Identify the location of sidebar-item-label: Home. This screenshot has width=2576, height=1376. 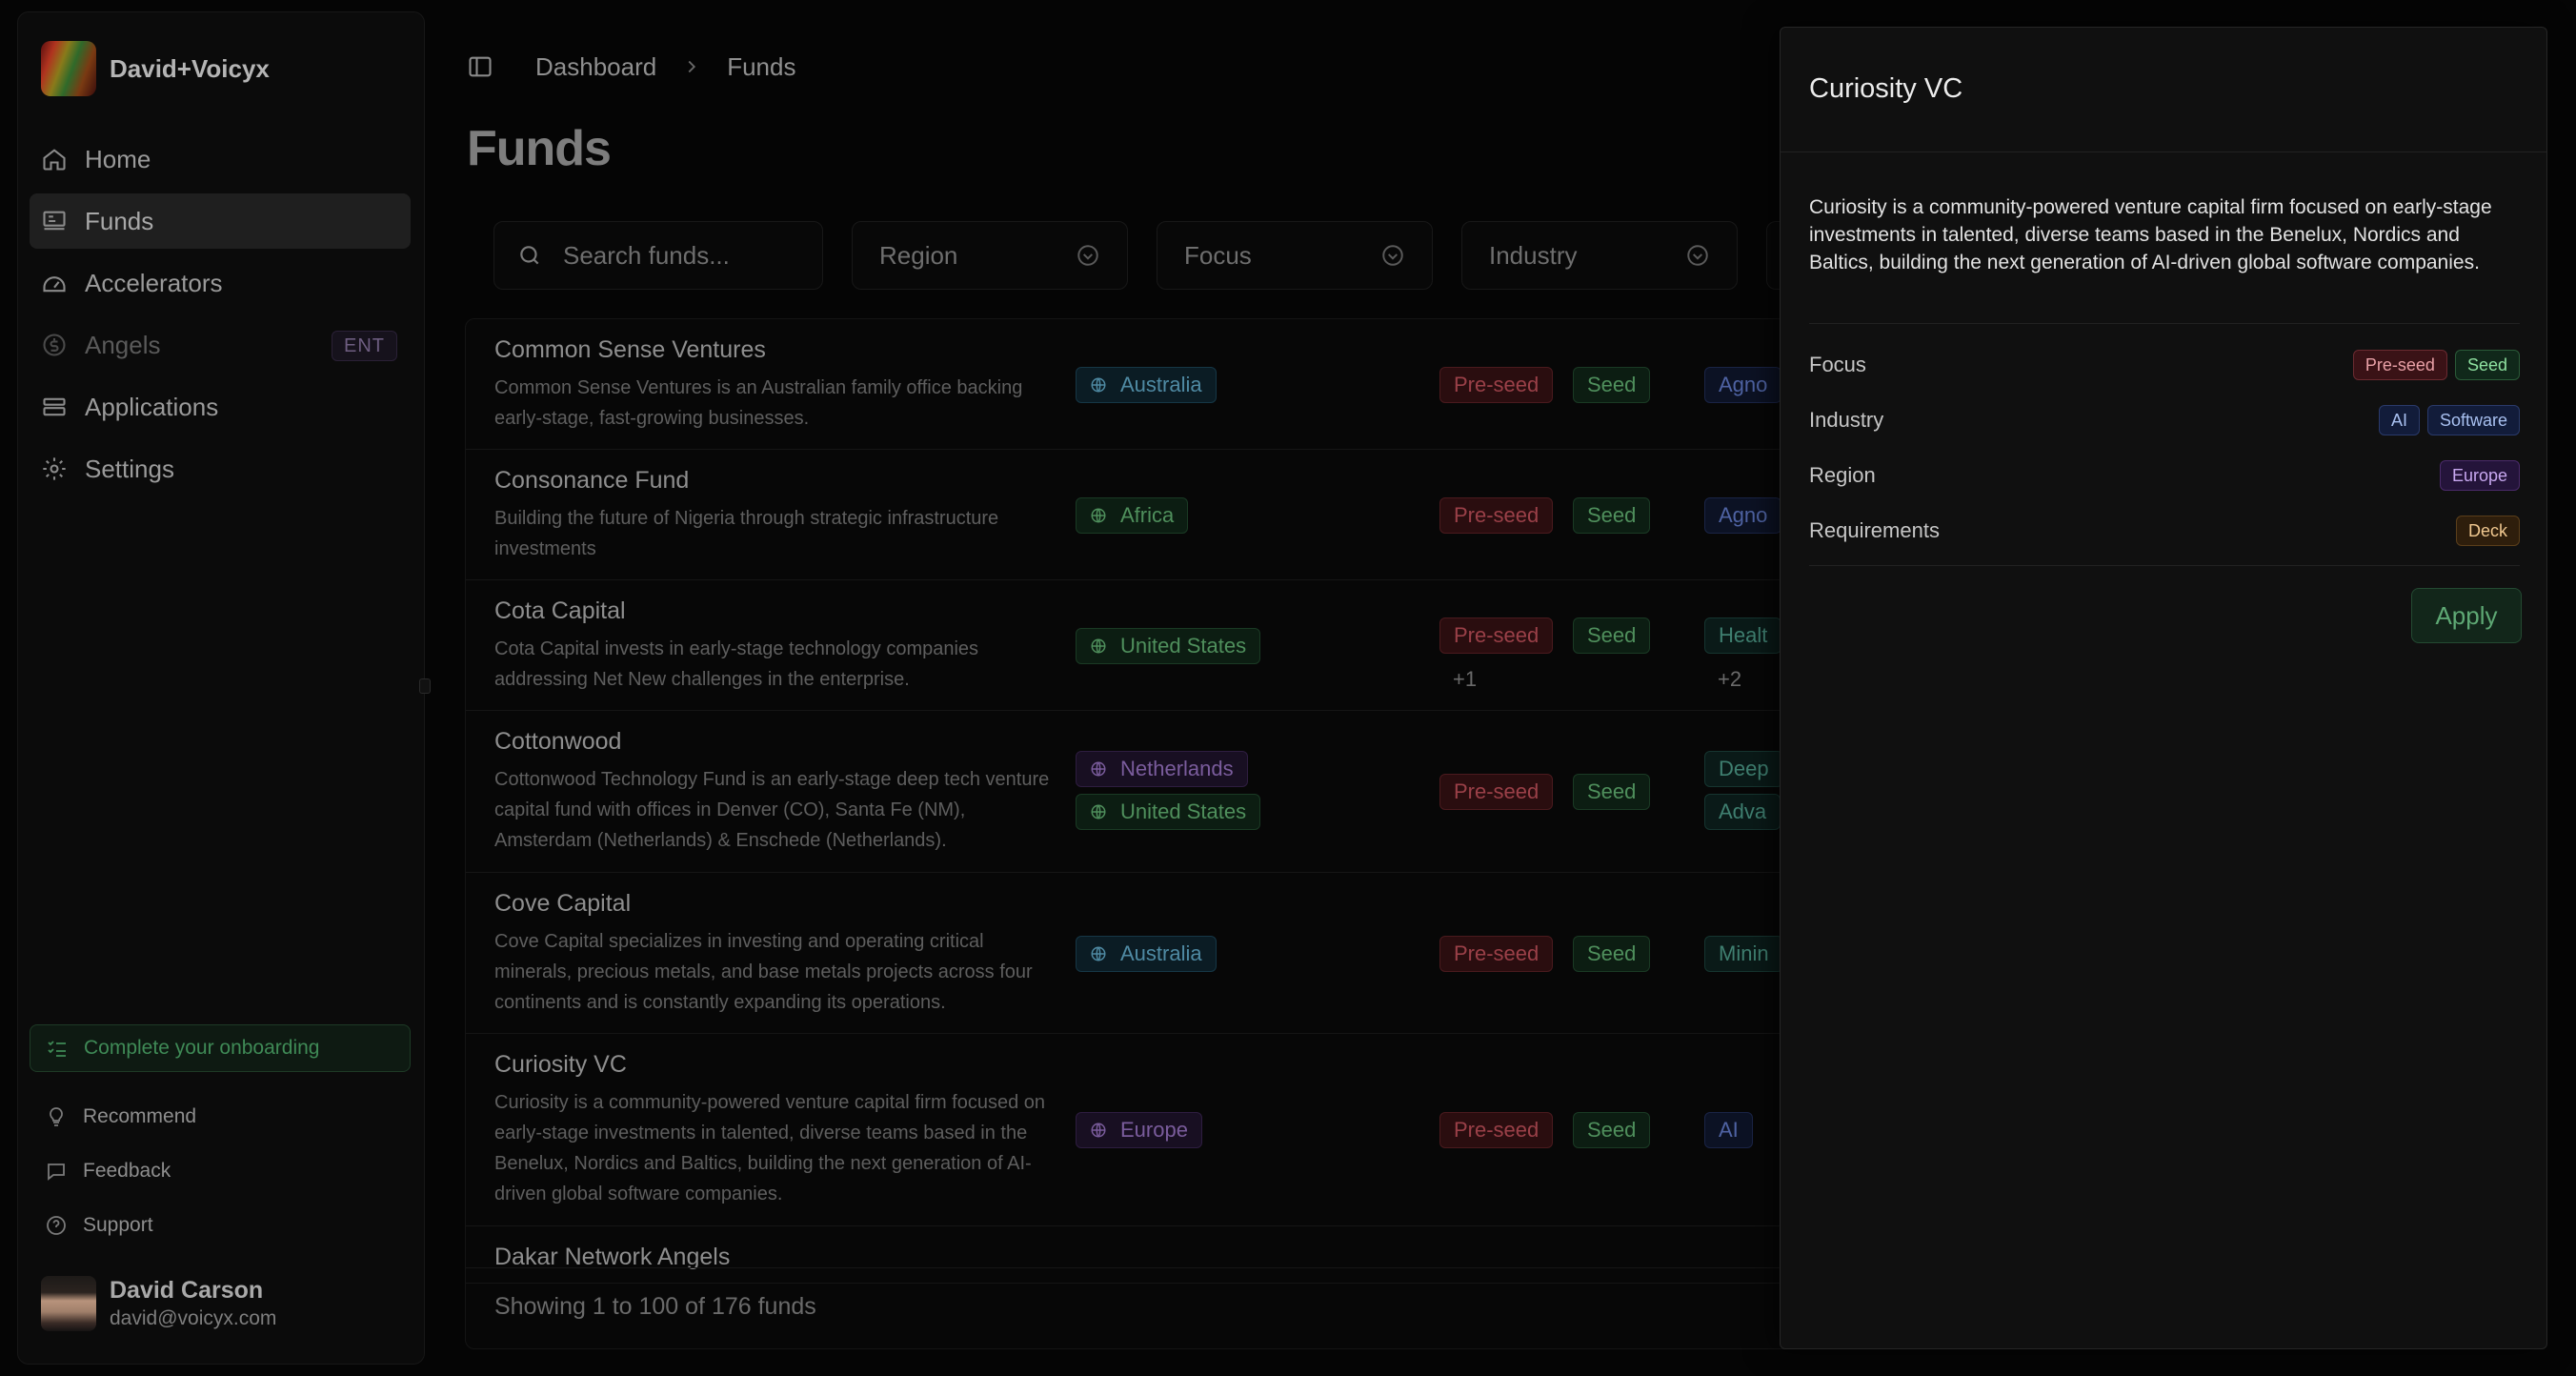
(118, 159).